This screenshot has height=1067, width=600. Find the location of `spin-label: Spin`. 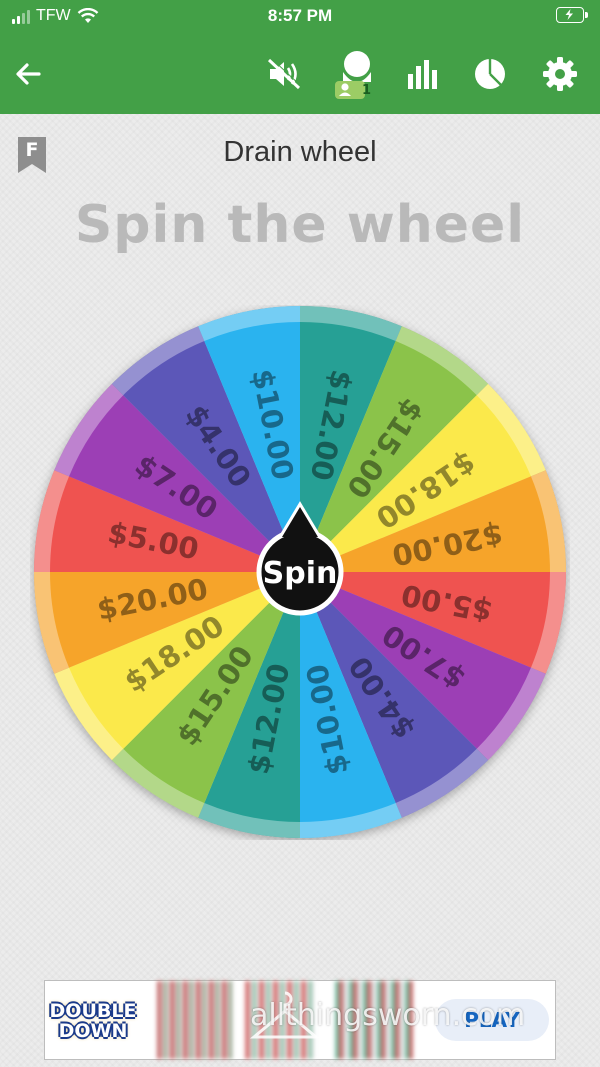

spin-label: Spin is located at coordinates (300, 573).